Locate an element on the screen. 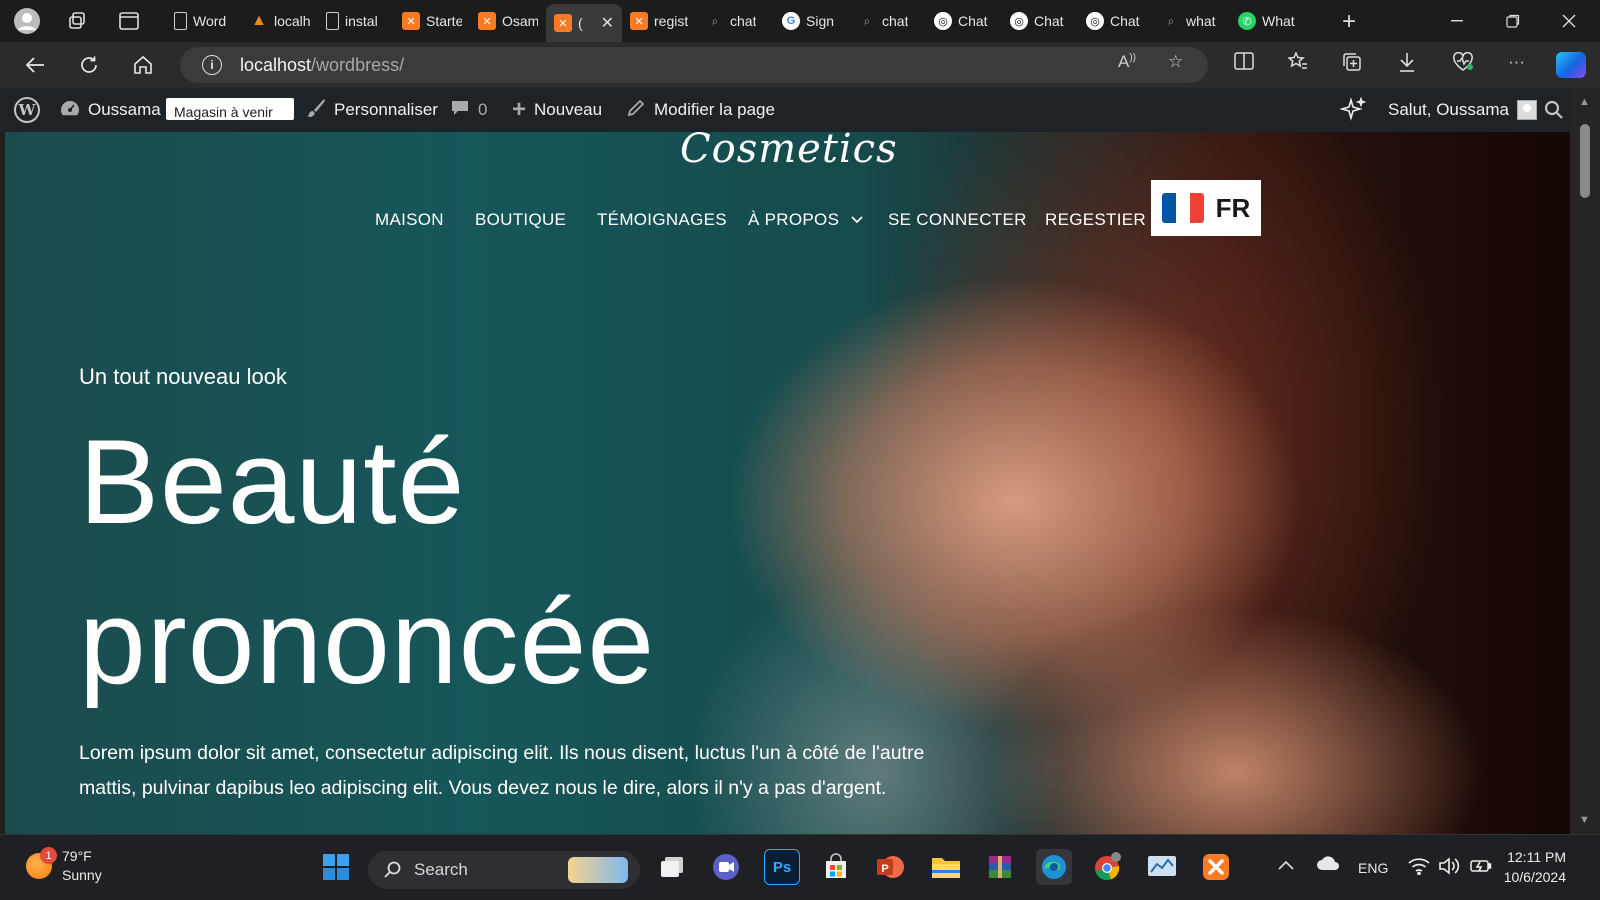 Image resolution: width=1600 pixels, height=900 pixels. wifi-icon is located at coordinates (1419, 868).